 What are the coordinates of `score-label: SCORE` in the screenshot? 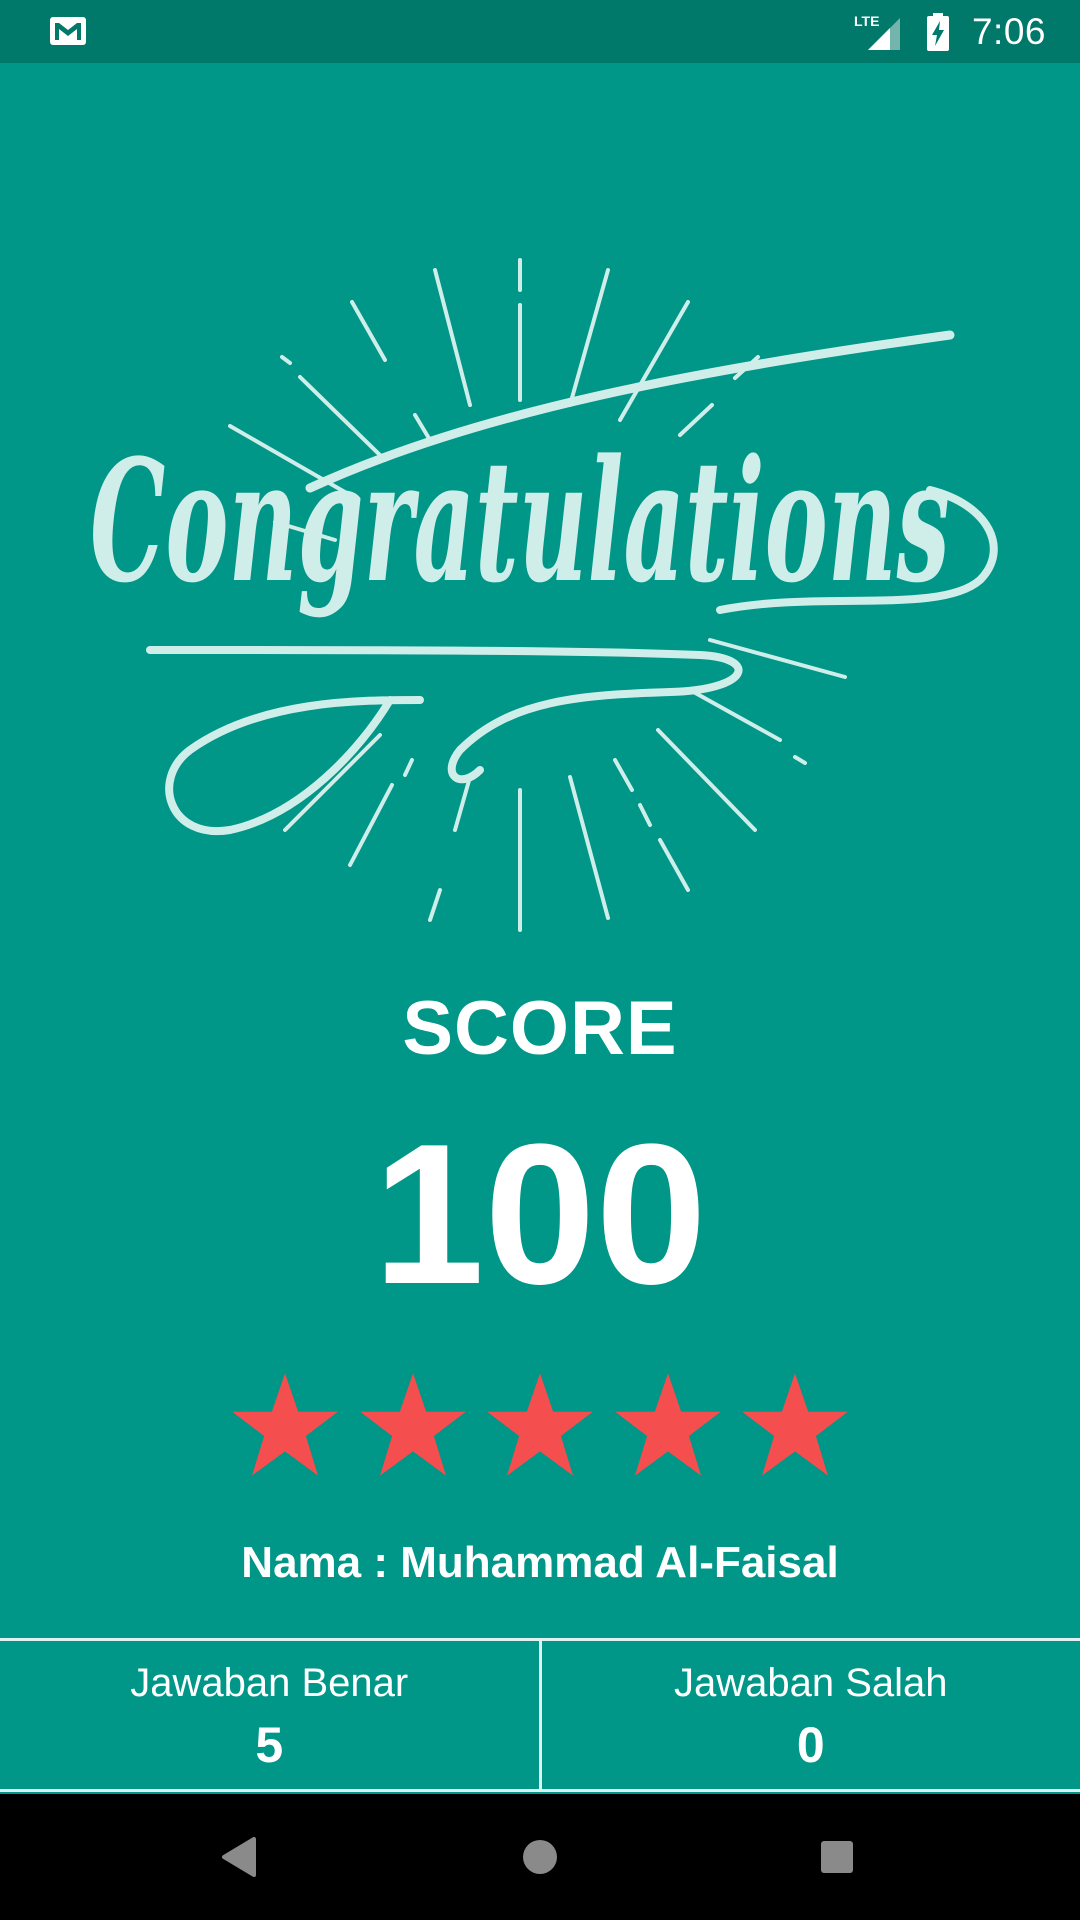 It's located at (540, 1028).